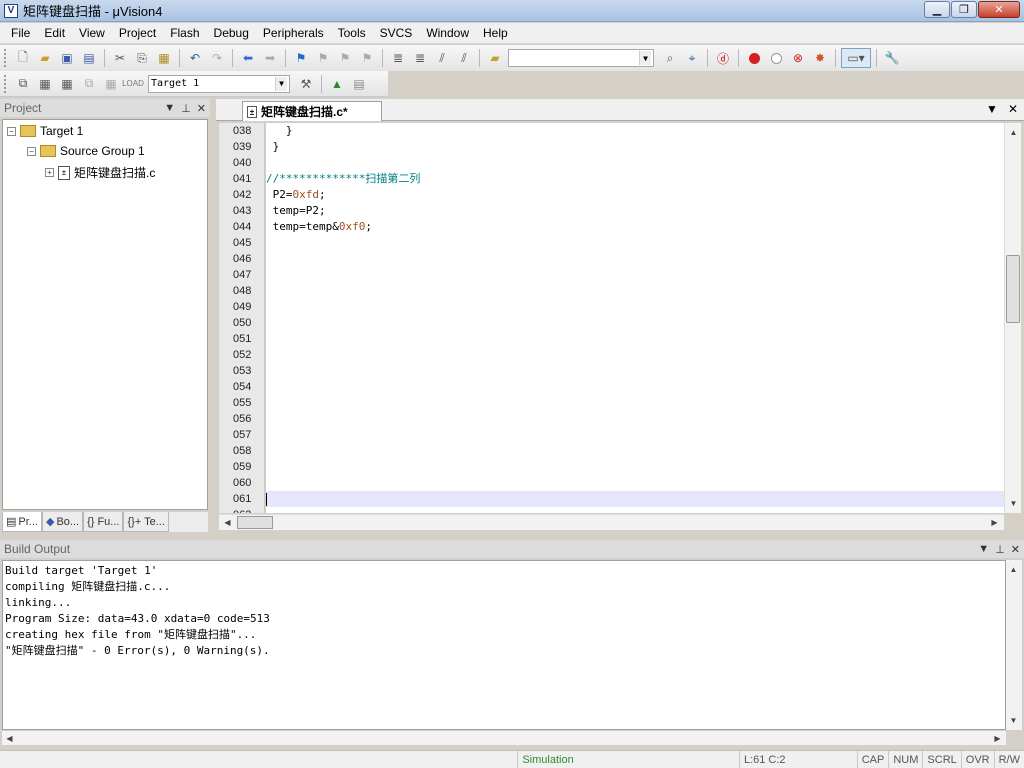 This screenshot has width=1024, height=768. What do you see at coordinates (398, 58) in the screenshot?
I see `indent-icon: ≣` at bounding box center [398, 58].